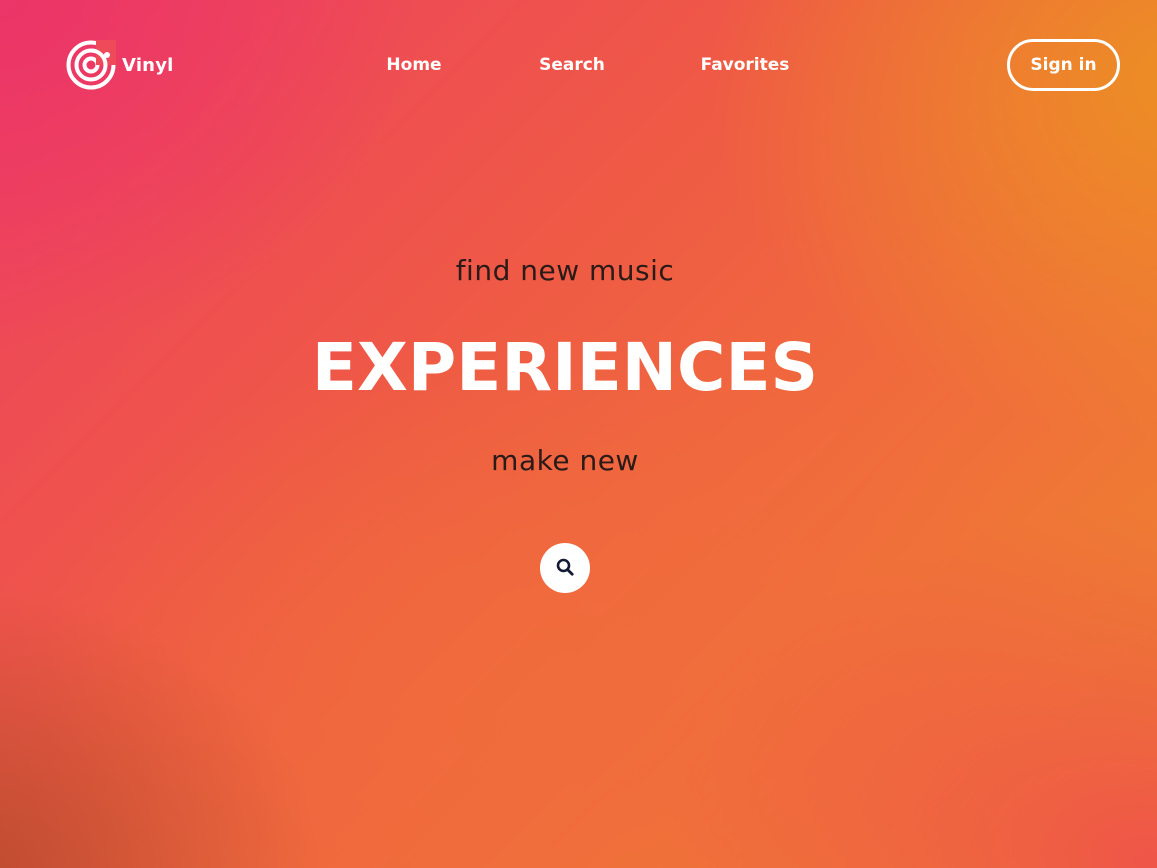 This screenshot has width=1157, height=868. I want to click on hero-tagline-top: find new music, so click(565, 270).